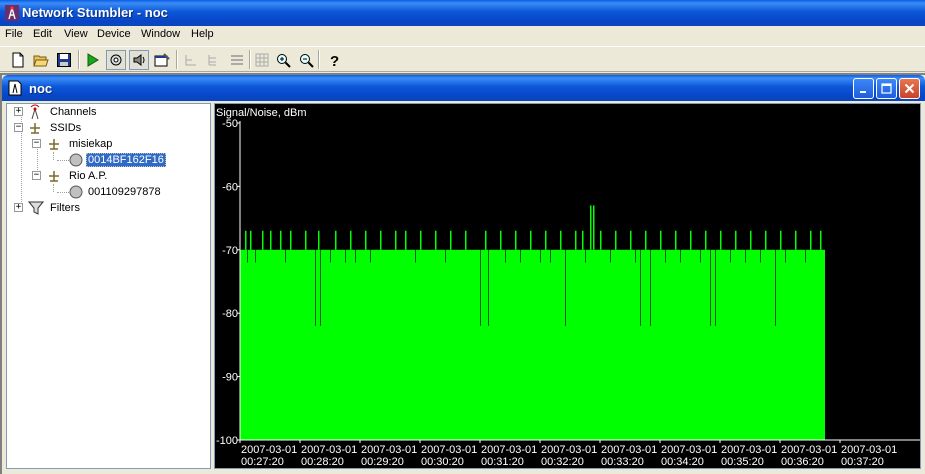 This screenshot has height=474, width=925. What do you see at coordinates (124, 192) in the screenshot?
I see `tree-label-ap: 001109297878` at bounding box center [124, 192].